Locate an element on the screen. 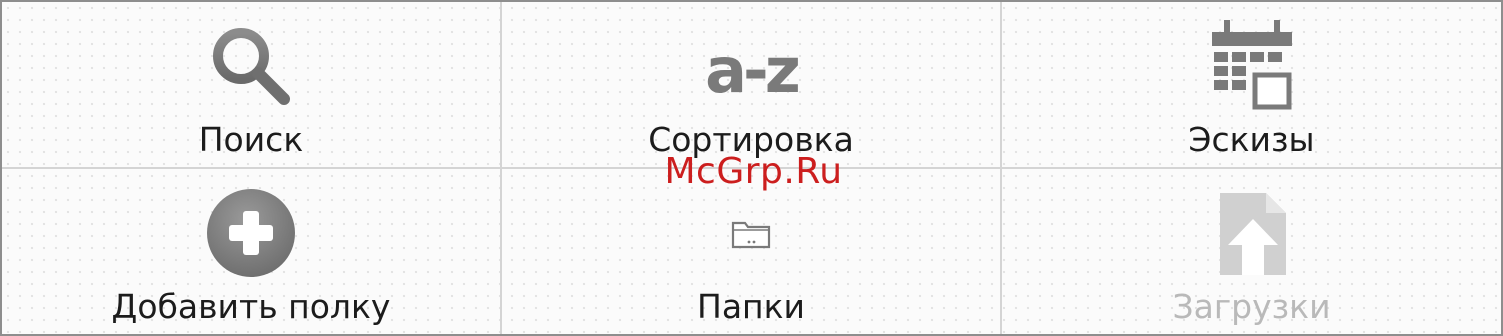  menu-item-sort-label: Сортировка is located at coordinates (751, 139).